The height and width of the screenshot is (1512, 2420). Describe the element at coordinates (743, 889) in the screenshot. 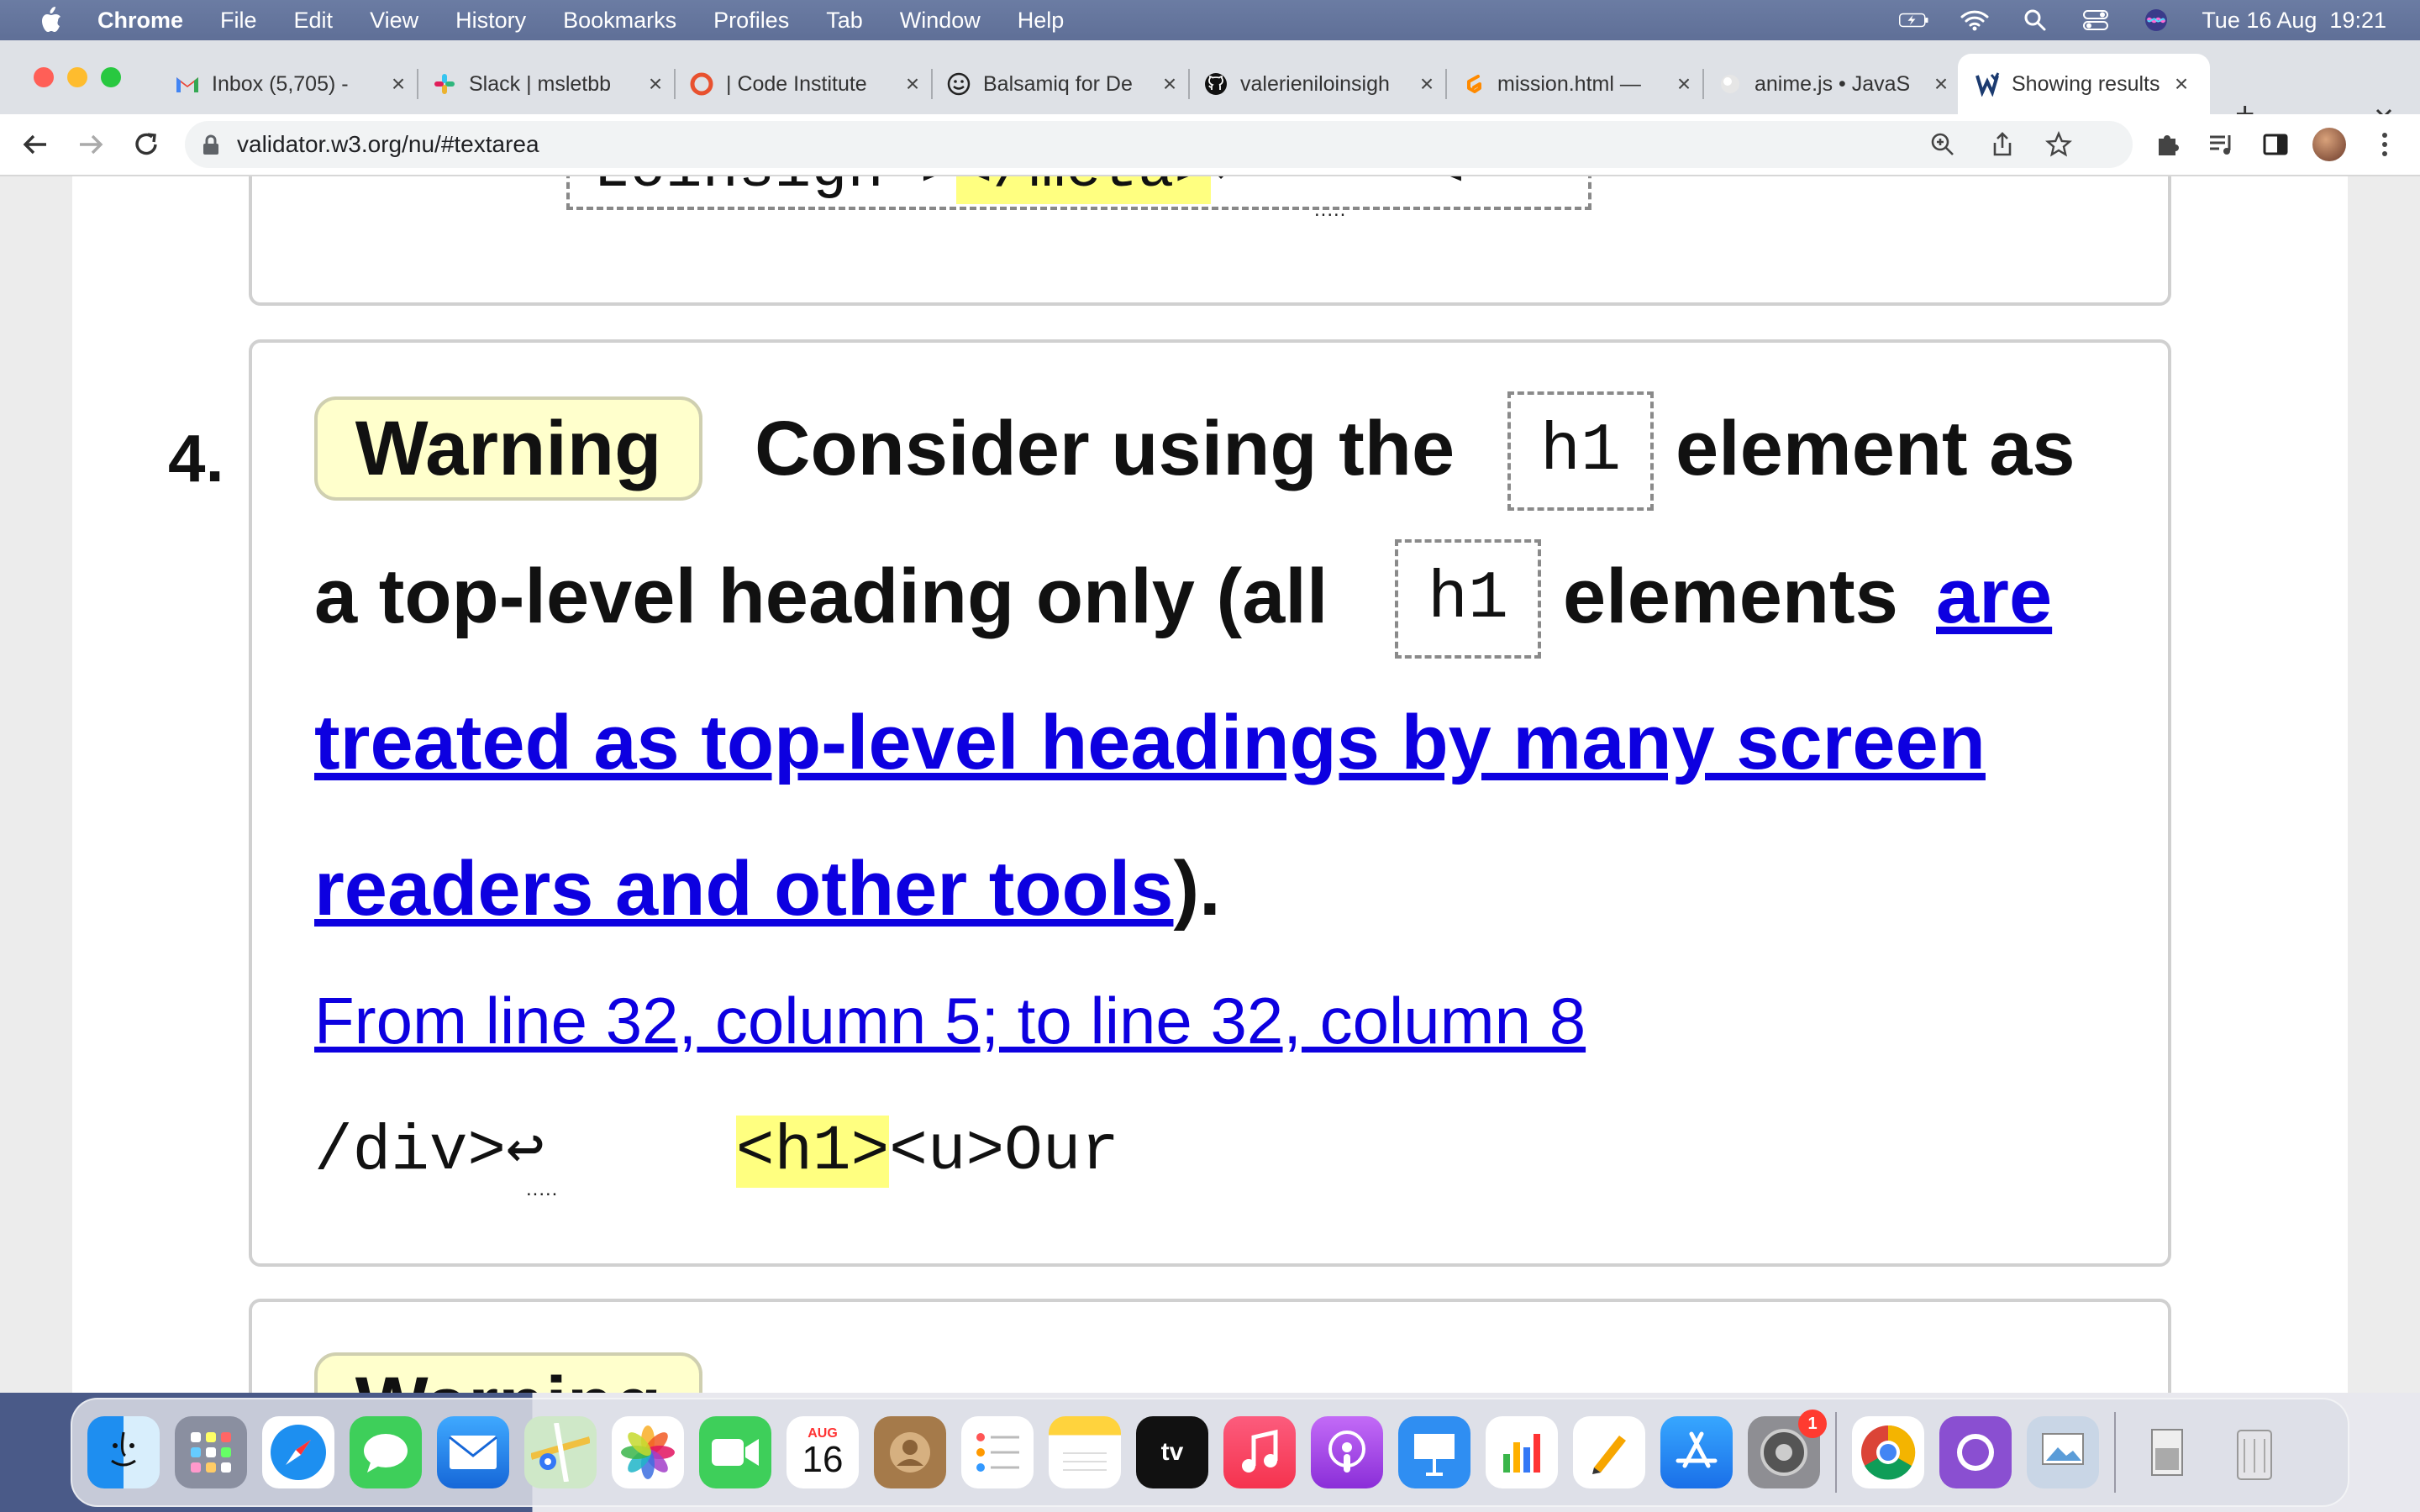

I see `info-link-text: readers and other tools` at that location.